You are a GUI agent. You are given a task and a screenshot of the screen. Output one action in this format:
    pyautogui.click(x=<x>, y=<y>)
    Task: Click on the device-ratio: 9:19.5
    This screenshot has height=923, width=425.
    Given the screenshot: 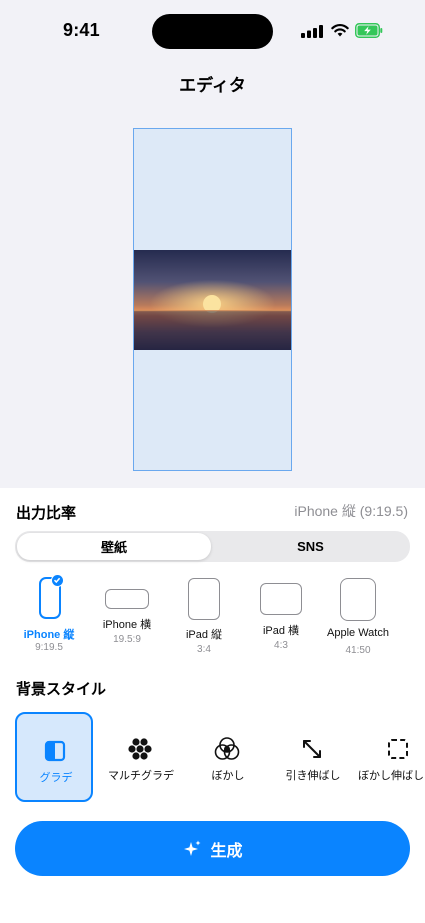 What is the action you would take?
    pyautogui.click(x=49, y=647)
    